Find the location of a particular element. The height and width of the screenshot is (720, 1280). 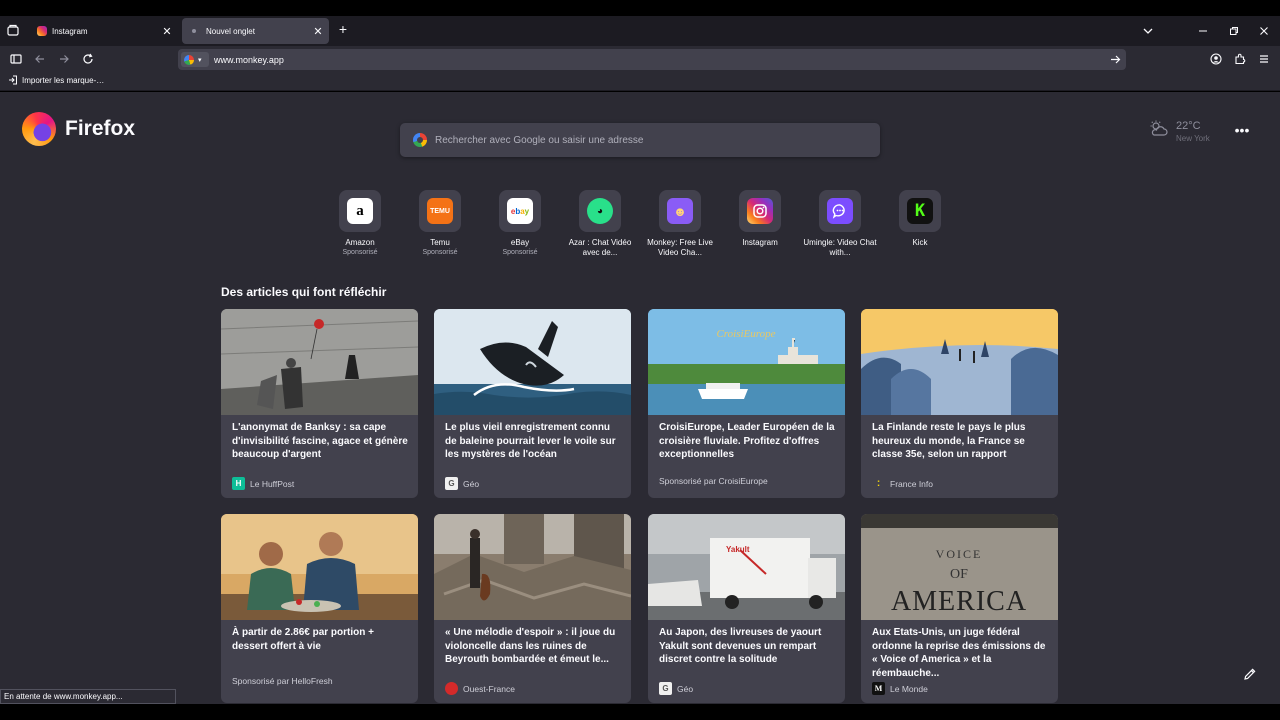

sponsored-source-label: Sponsorisé par HelloFresh is located at coordinates (282, 681).